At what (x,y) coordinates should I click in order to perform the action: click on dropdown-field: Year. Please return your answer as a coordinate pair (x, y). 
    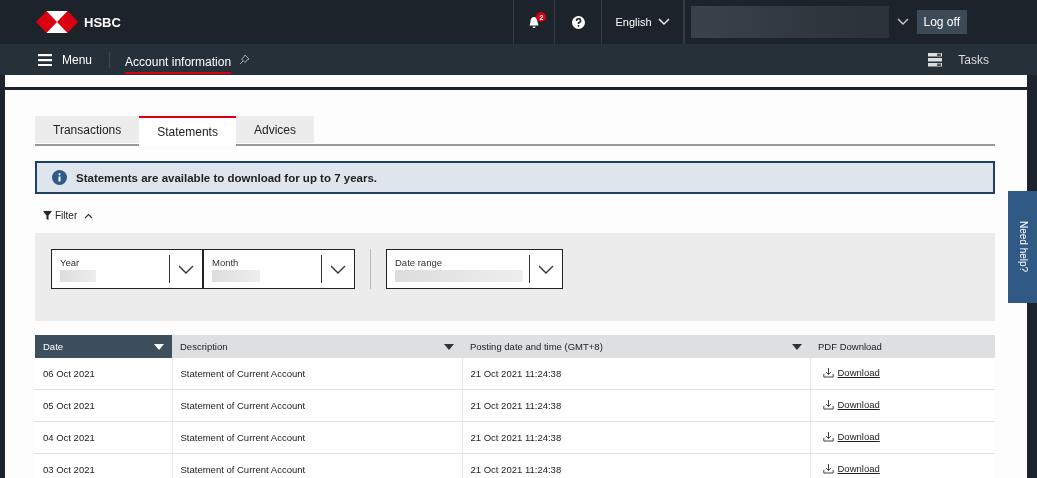
    Looking at the image, I should click on (127, 269).